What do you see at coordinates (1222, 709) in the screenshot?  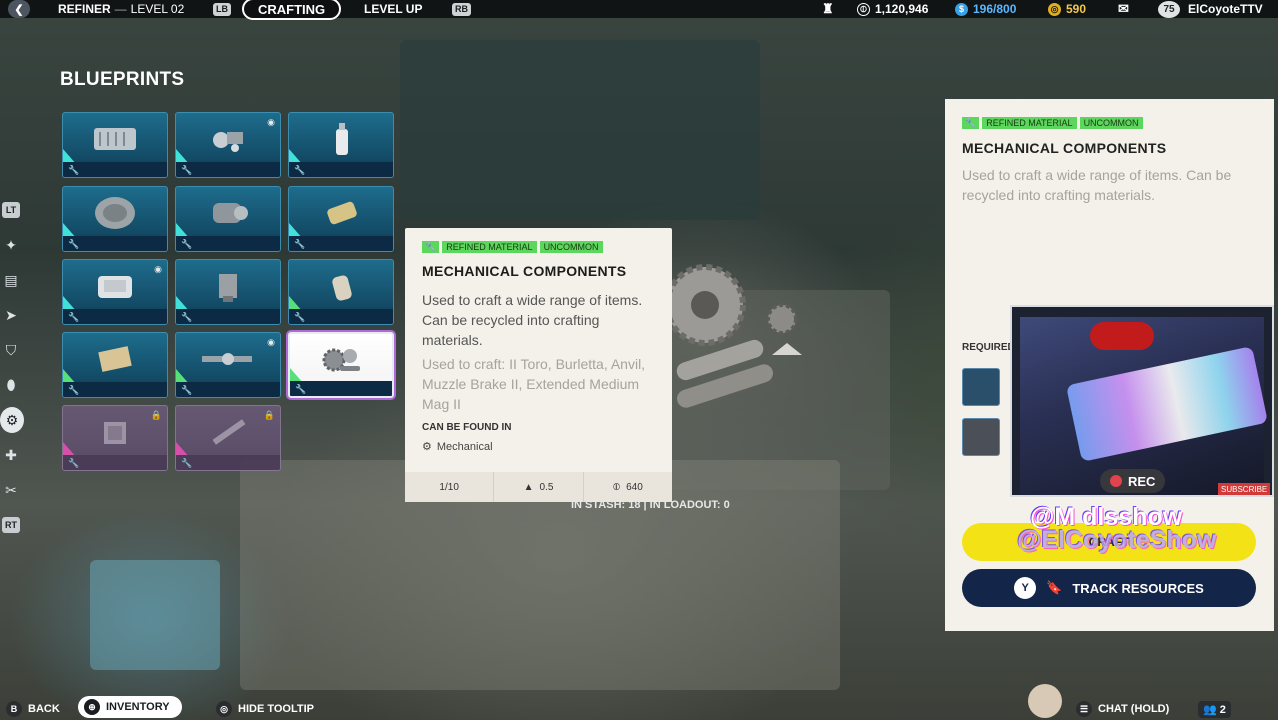 I see `party-count: 2` at bounding box center [1222, 709].